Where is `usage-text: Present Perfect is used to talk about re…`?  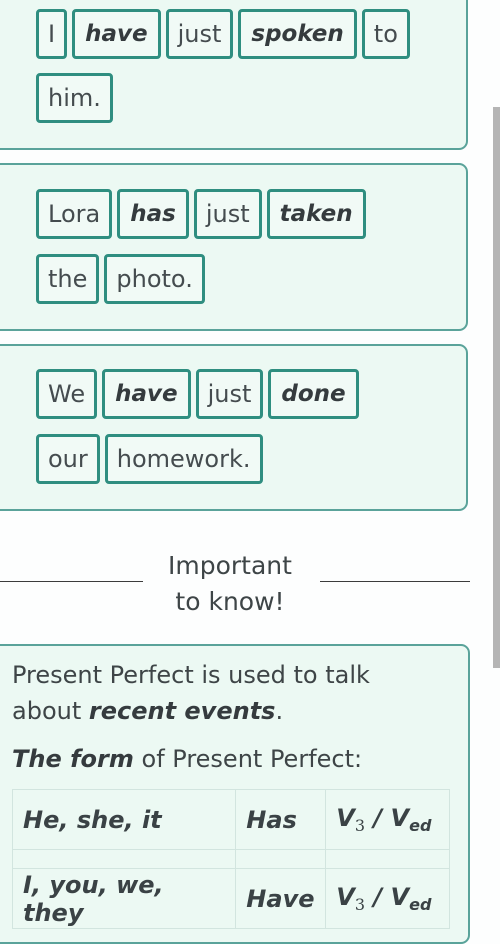
usage-text: Present Perfect is used to talk about re… is located at coordinates (212, 693).